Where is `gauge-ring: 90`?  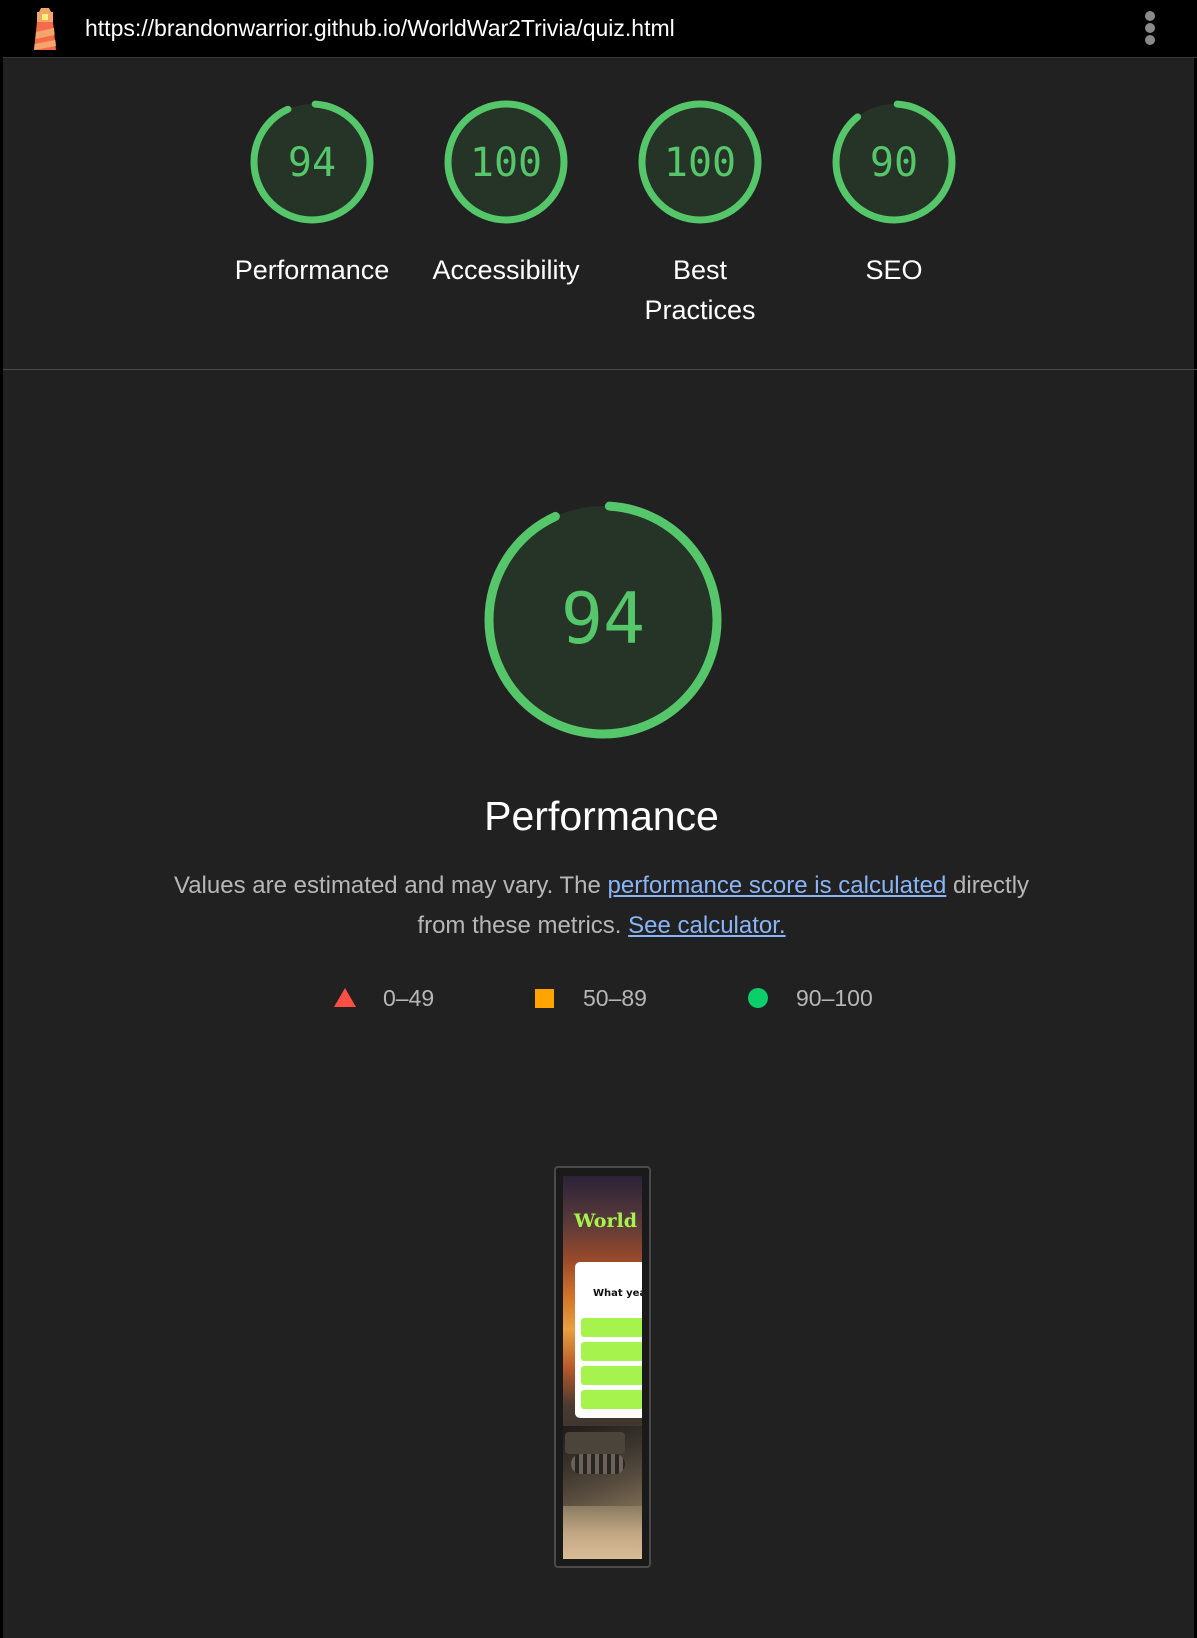 gauge-ring: 90 is located at coordinates (894, 162).